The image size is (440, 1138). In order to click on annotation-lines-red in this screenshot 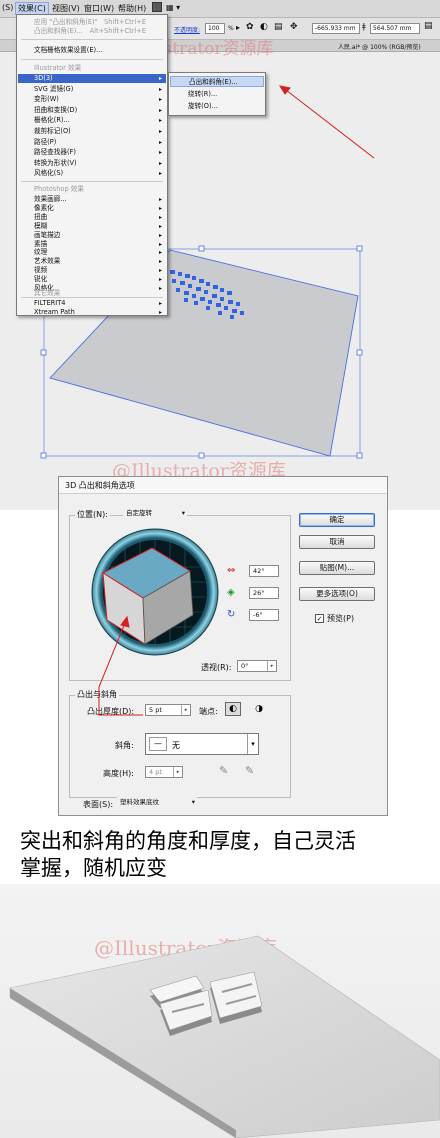, I will do `click(120, 665)`.